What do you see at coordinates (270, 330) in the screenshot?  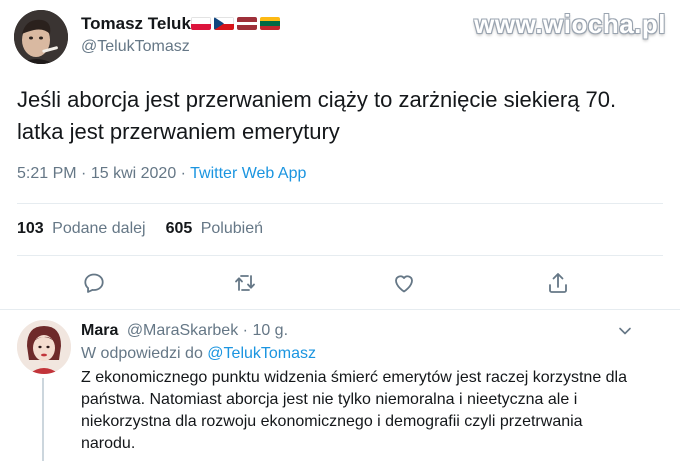 I see `reply-age: 10 g.` at bounding box center [270, 330].